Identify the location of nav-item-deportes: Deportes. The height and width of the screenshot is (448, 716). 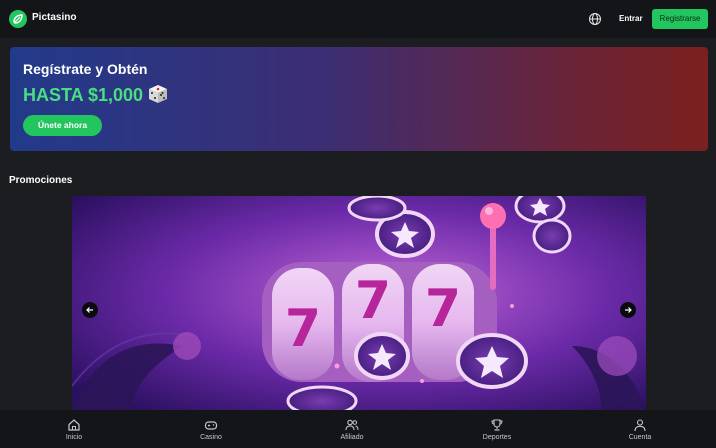
(497, 429).